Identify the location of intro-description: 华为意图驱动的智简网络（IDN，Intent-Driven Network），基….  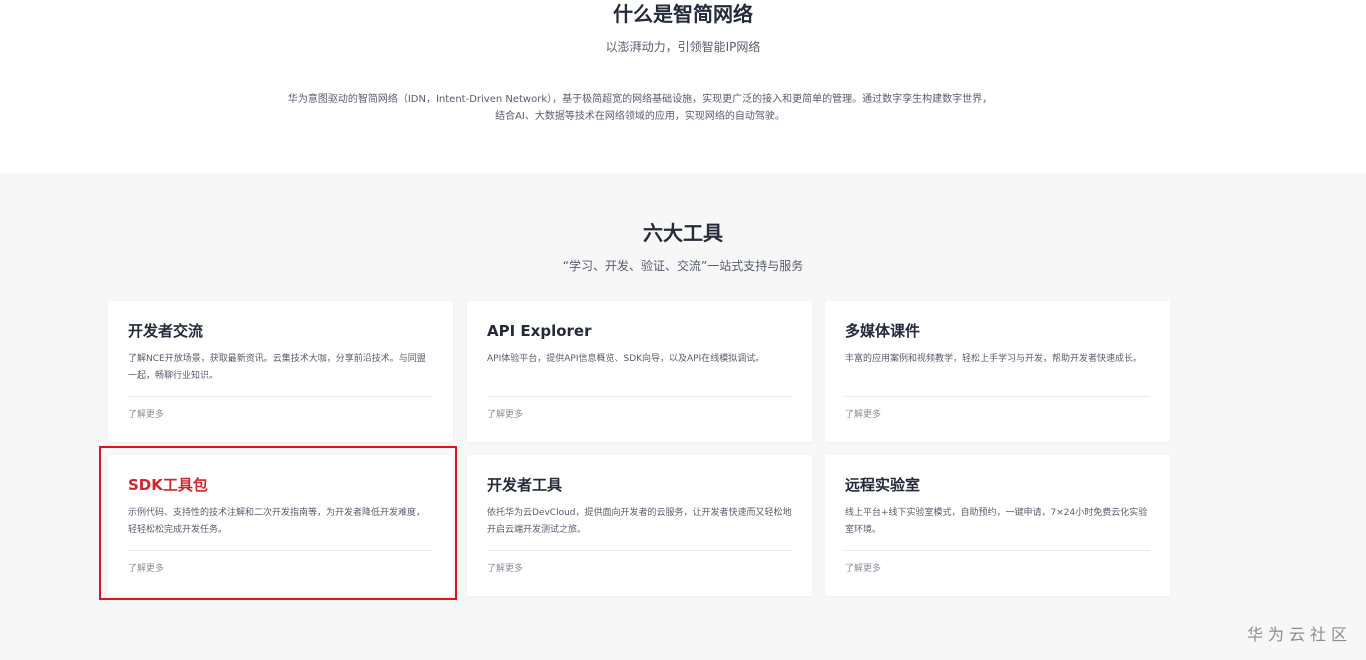
(640, 108).